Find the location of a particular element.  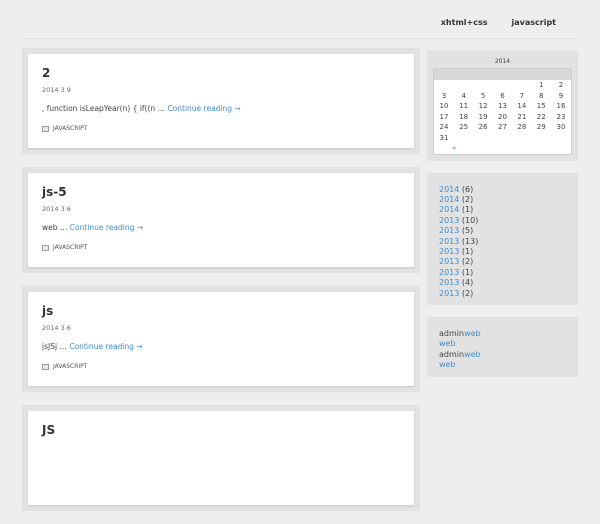

calendar-day: 13 is located at coordinates (502, 106).